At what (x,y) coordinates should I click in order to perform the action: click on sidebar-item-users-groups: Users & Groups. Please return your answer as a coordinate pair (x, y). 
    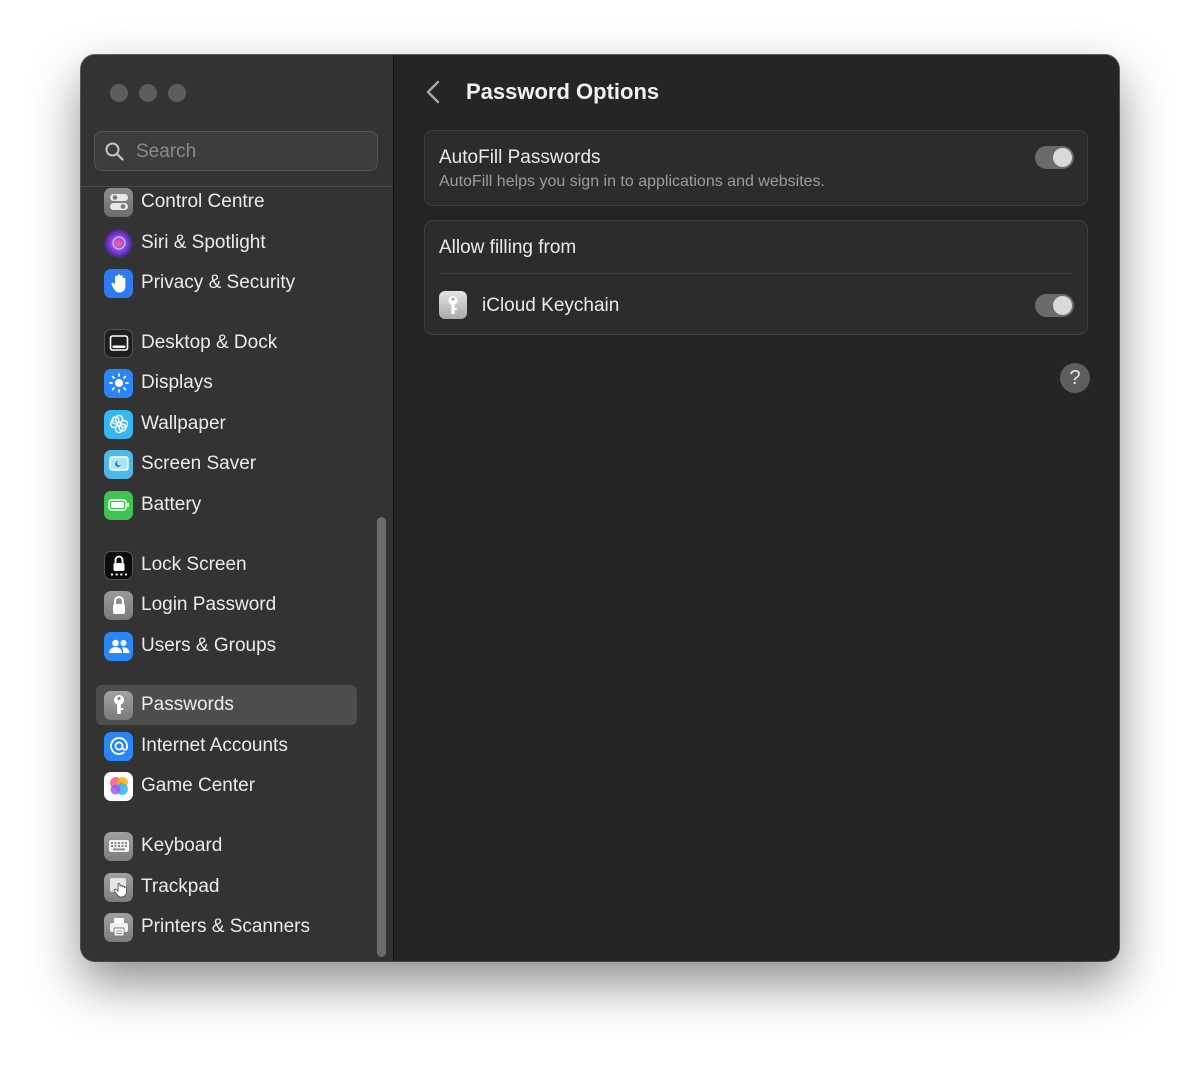
    Looking at the image, I should click on (226, 646).